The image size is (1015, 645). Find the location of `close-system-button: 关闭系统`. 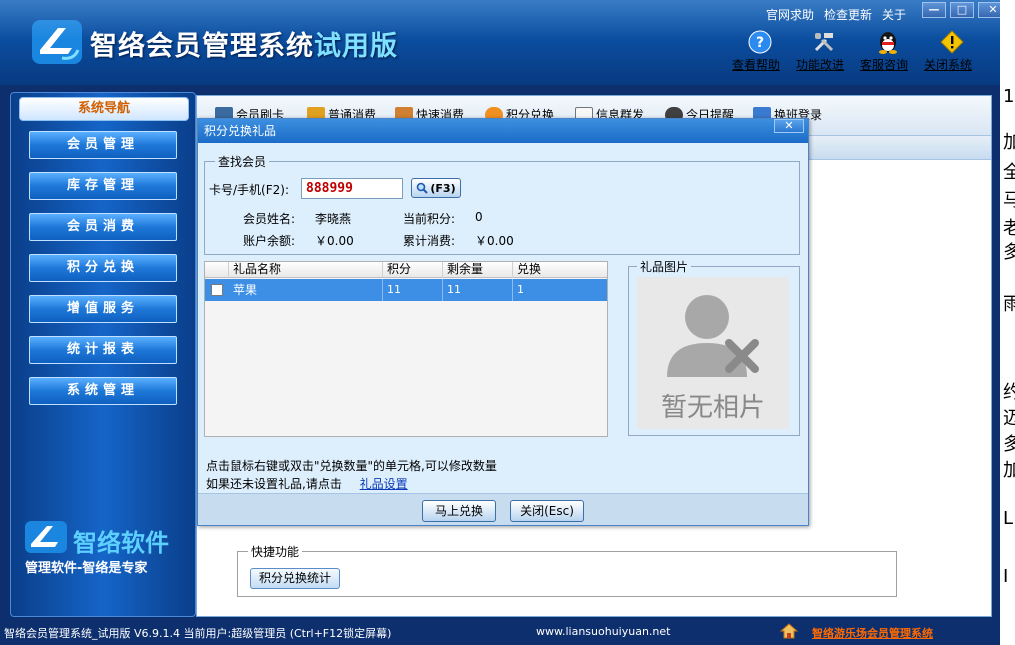

close-system-button: 关闭系统 is located at coordinates (952, 51).